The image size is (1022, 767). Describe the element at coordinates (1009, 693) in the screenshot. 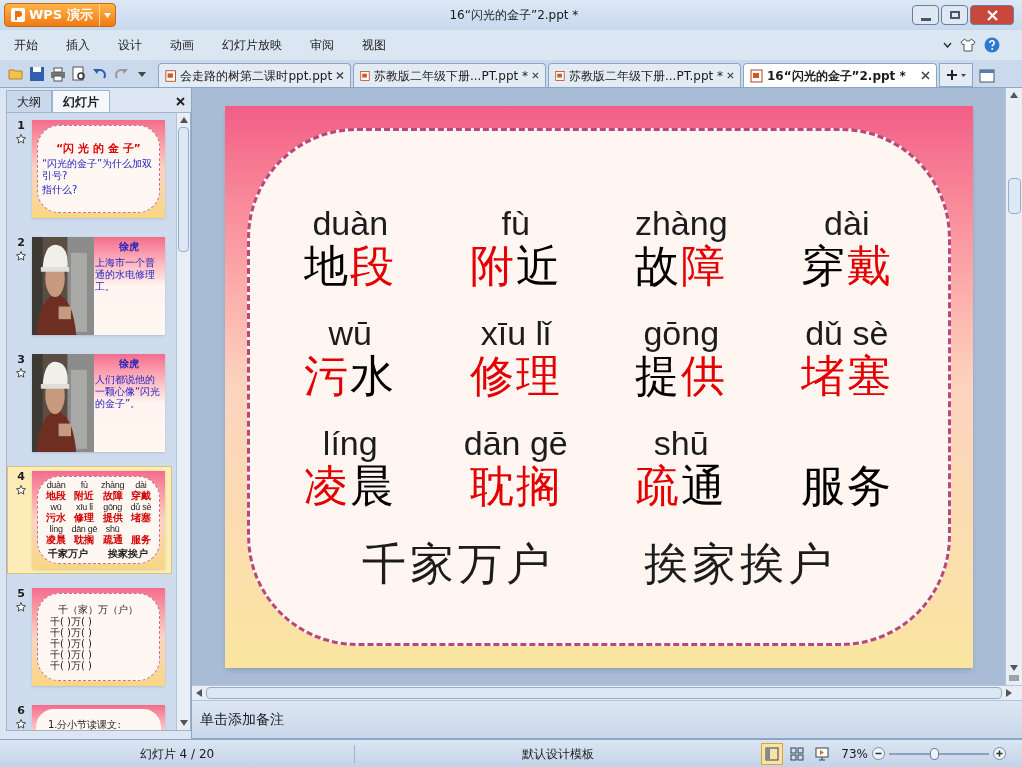

I see `scroll-right-icon` at that location.